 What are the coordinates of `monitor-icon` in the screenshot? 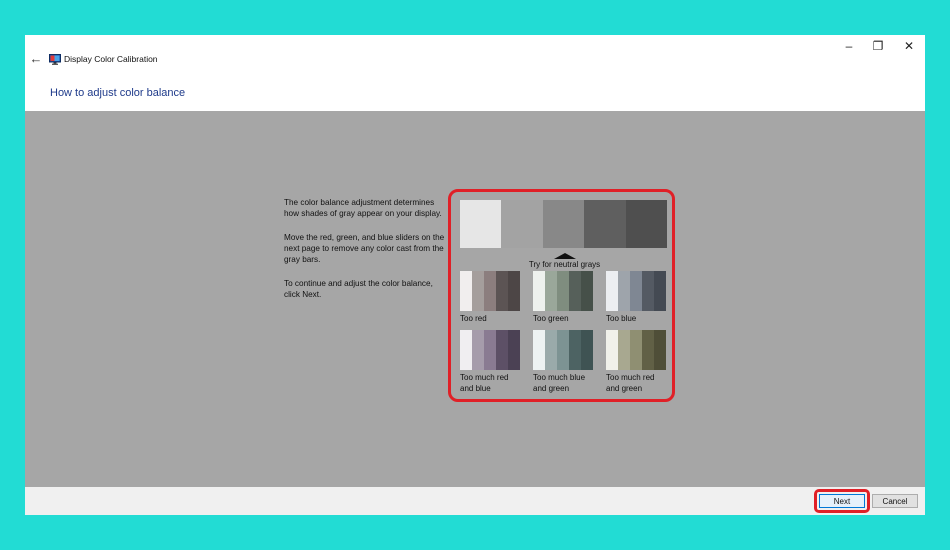 It's located at (55, 59).